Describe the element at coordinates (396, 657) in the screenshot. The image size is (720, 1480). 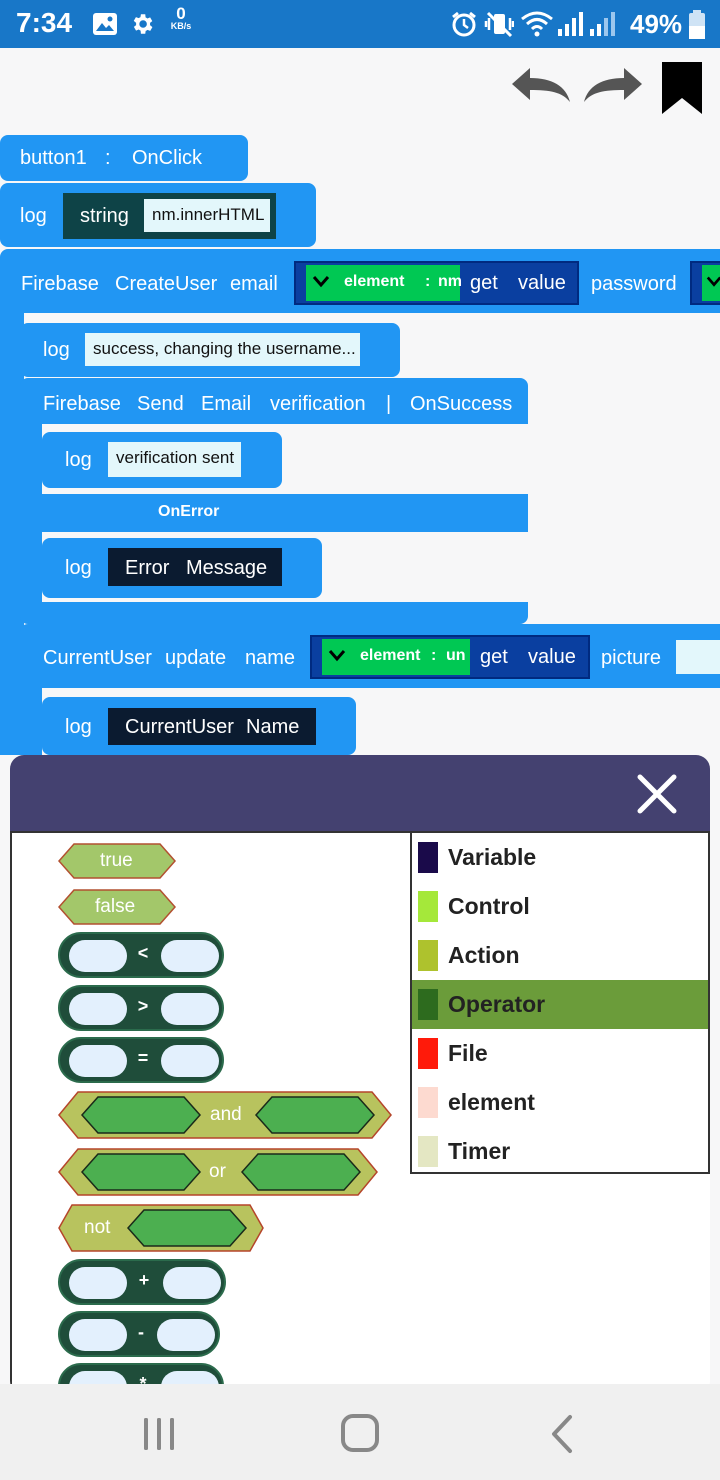
I see `element-dropdown-un: element : un` at that location.